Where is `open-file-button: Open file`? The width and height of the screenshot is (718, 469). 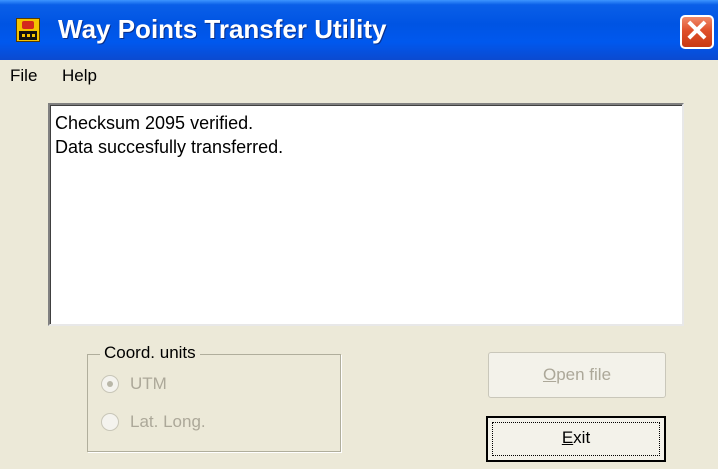 open-file-button: Open file is located at coordinates (577, 375).